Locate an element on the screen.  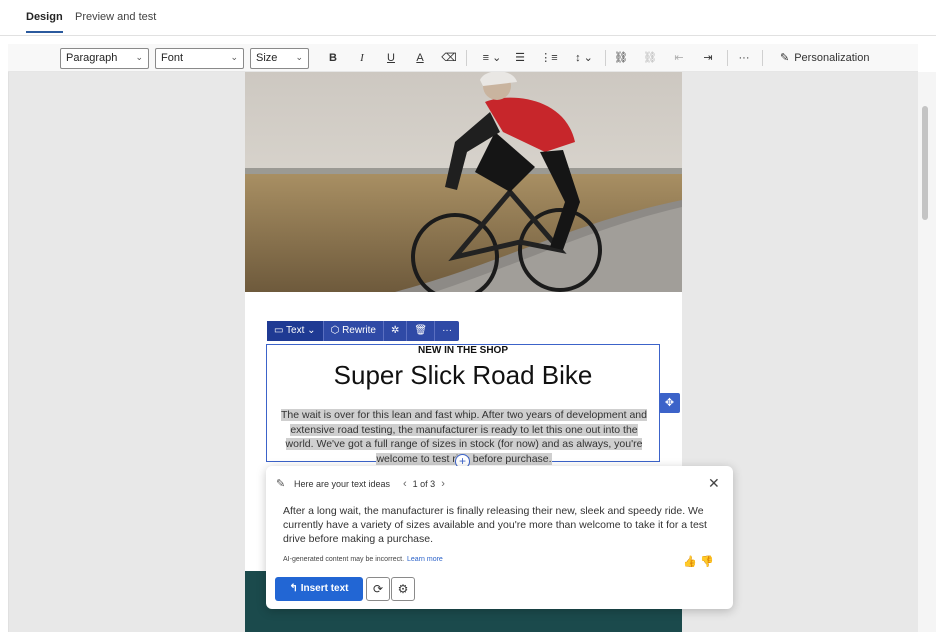
eyebrow-text: NEW IN THE SHOP is located at coordinates (463, 350).